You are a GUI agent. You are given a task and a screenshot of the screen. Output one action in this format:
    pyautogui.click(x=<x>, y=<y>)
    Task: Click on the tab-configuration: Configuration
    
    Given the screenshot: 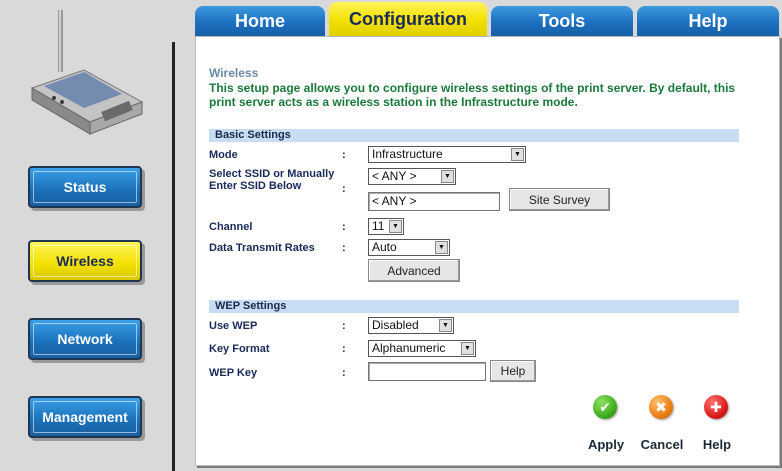 What is the action you would take?
    pyautogui.click(x=408, y=19)
    